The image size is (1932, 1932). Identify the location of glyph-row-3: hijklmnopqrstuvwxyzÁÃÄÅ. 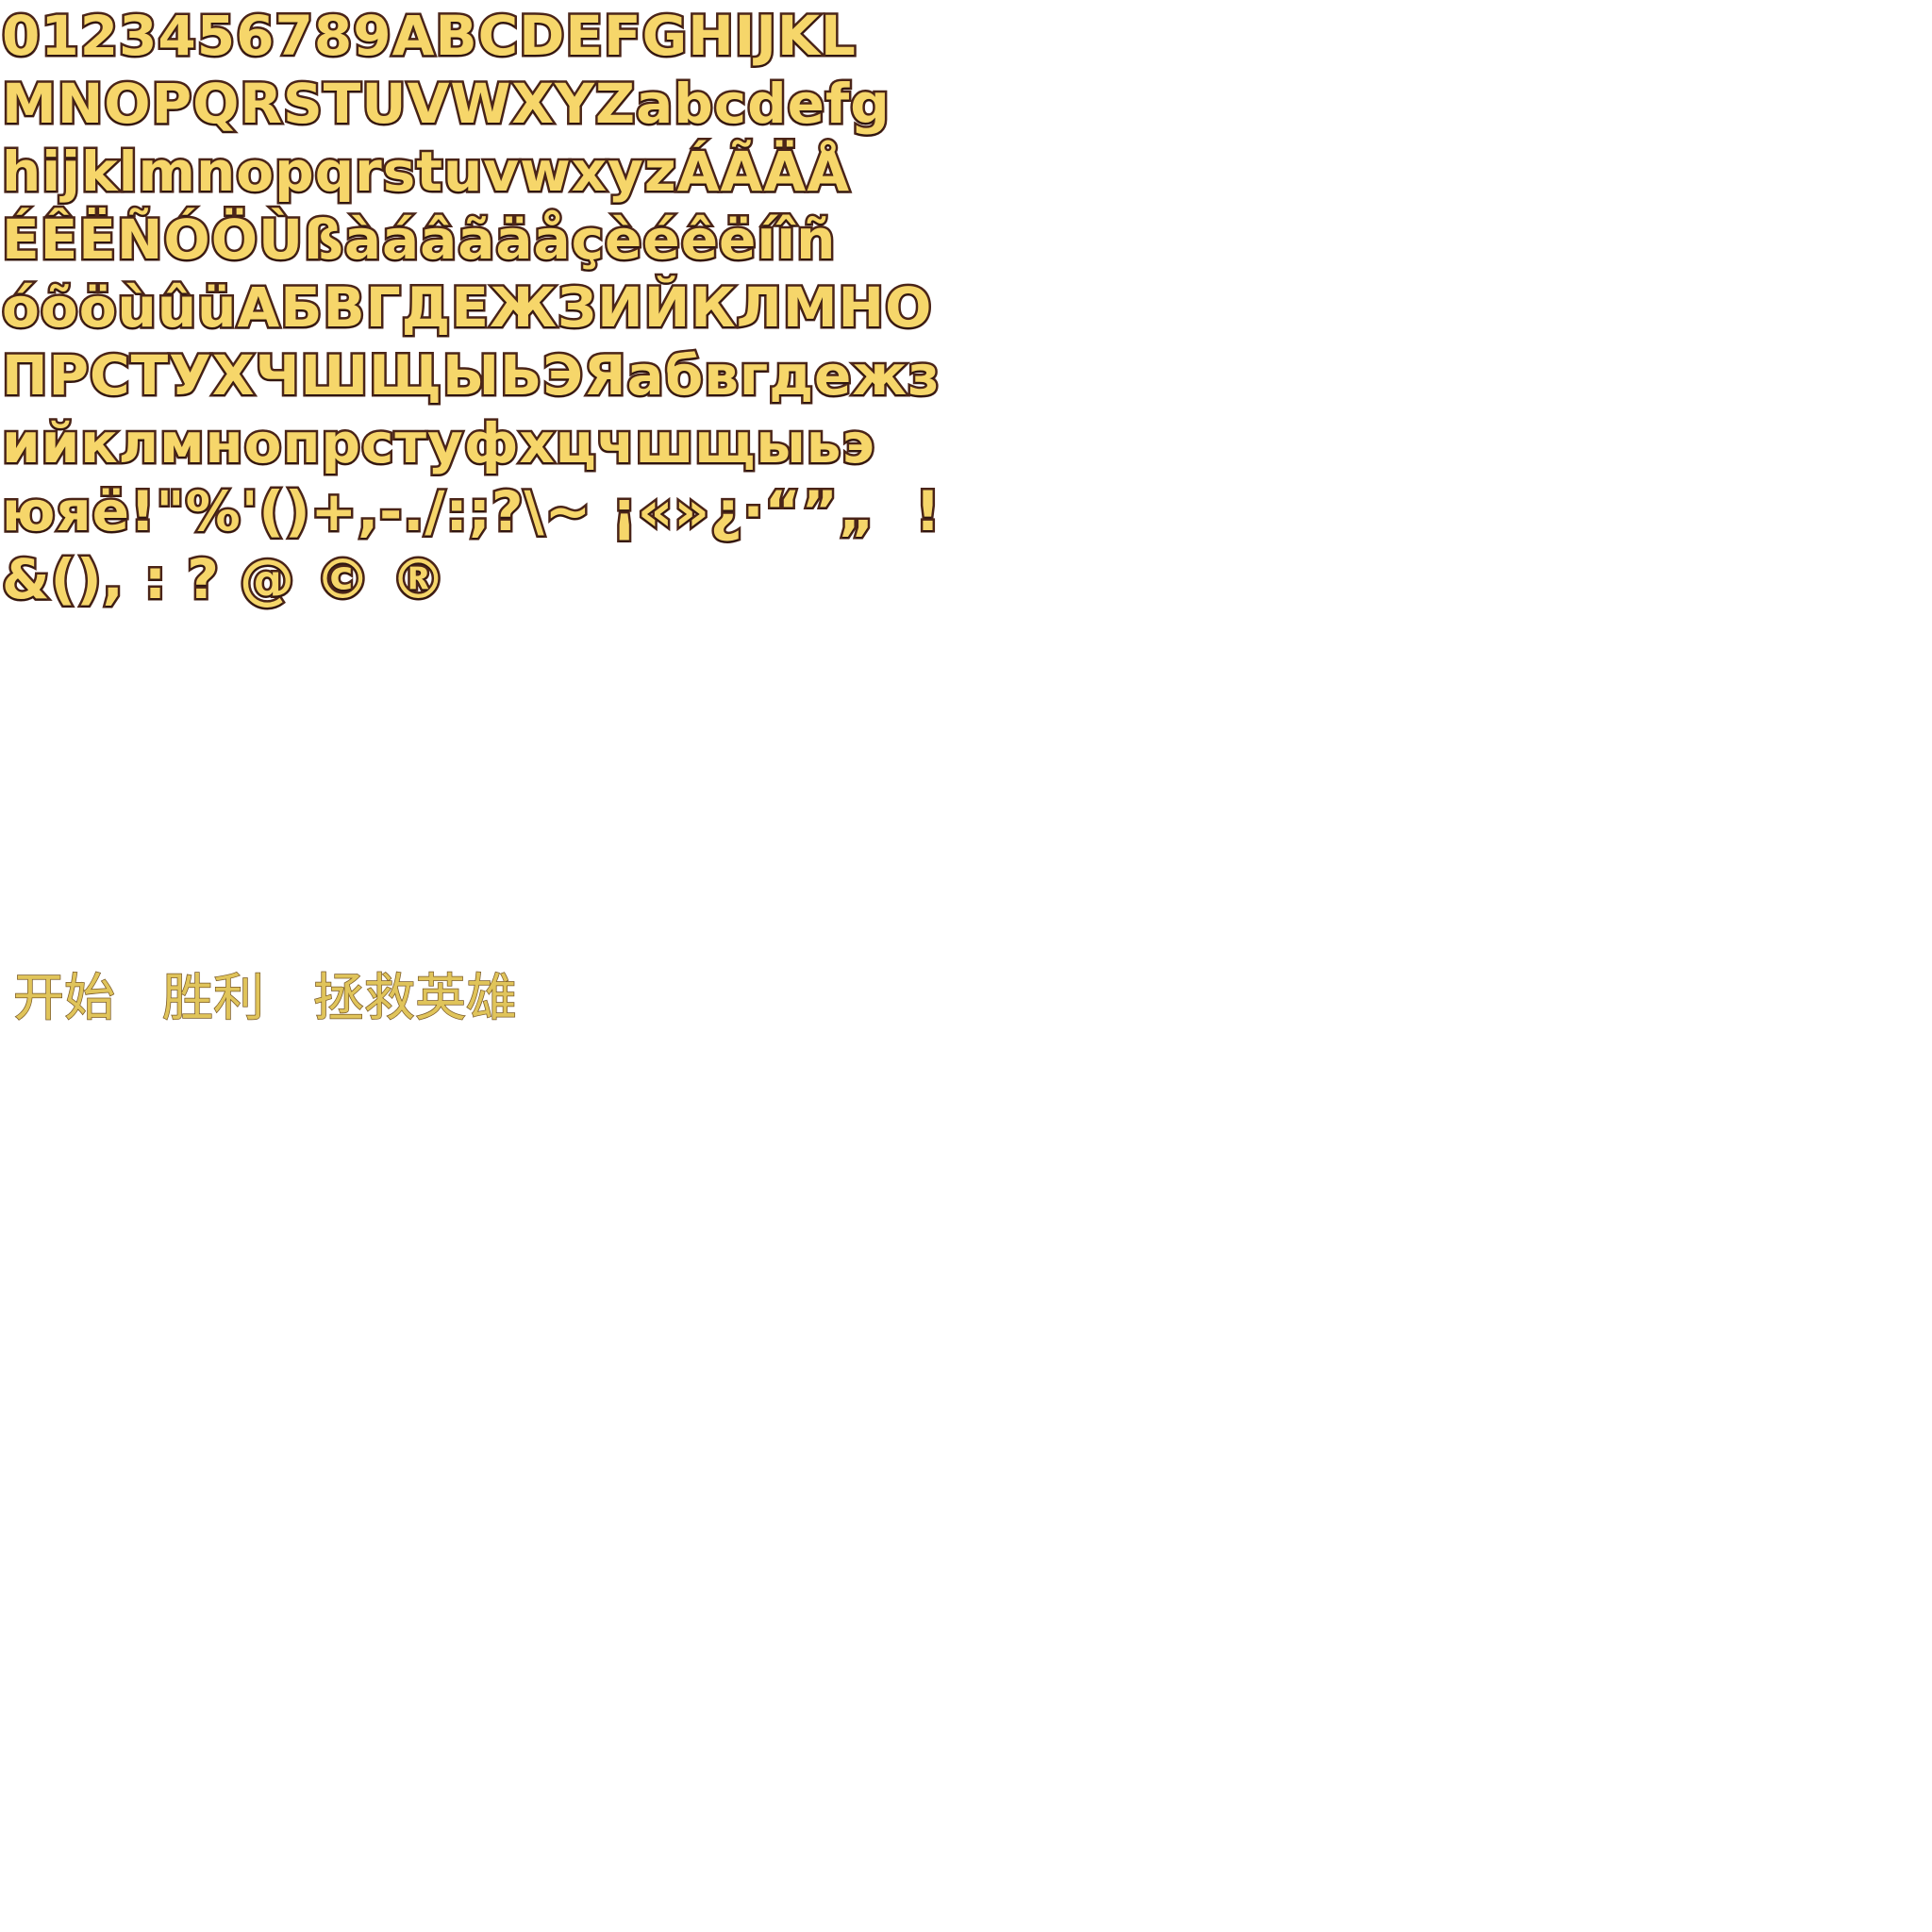
(426, 172).